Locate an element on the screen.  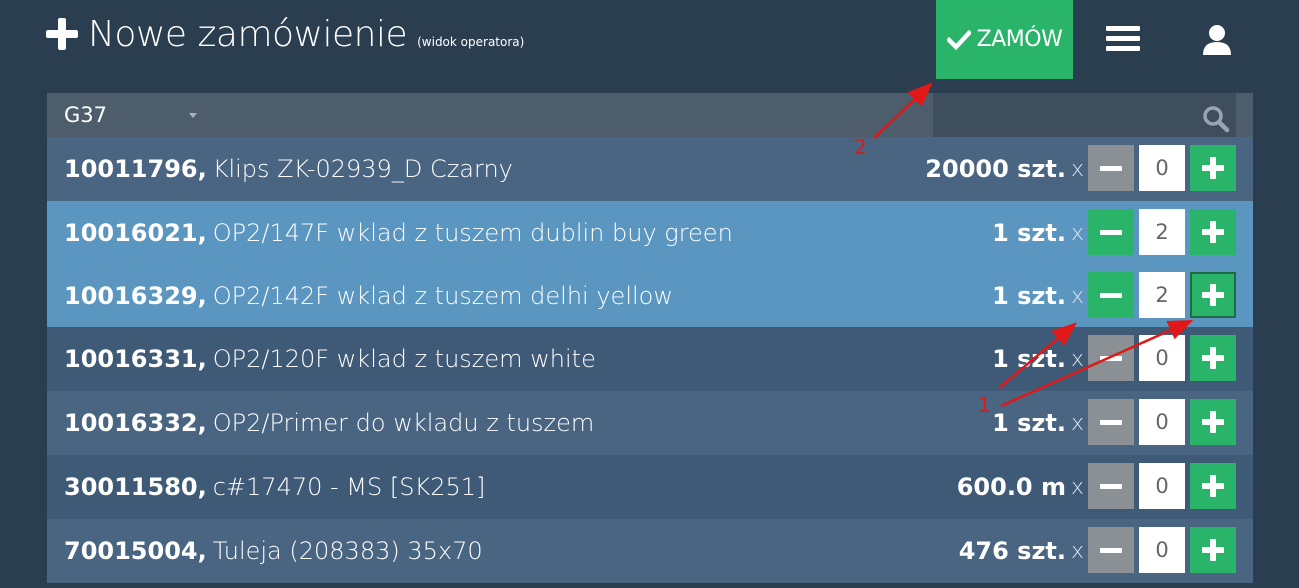
item-name: Tuleja (208383) 35x70 is located at coordinates (347, 551).